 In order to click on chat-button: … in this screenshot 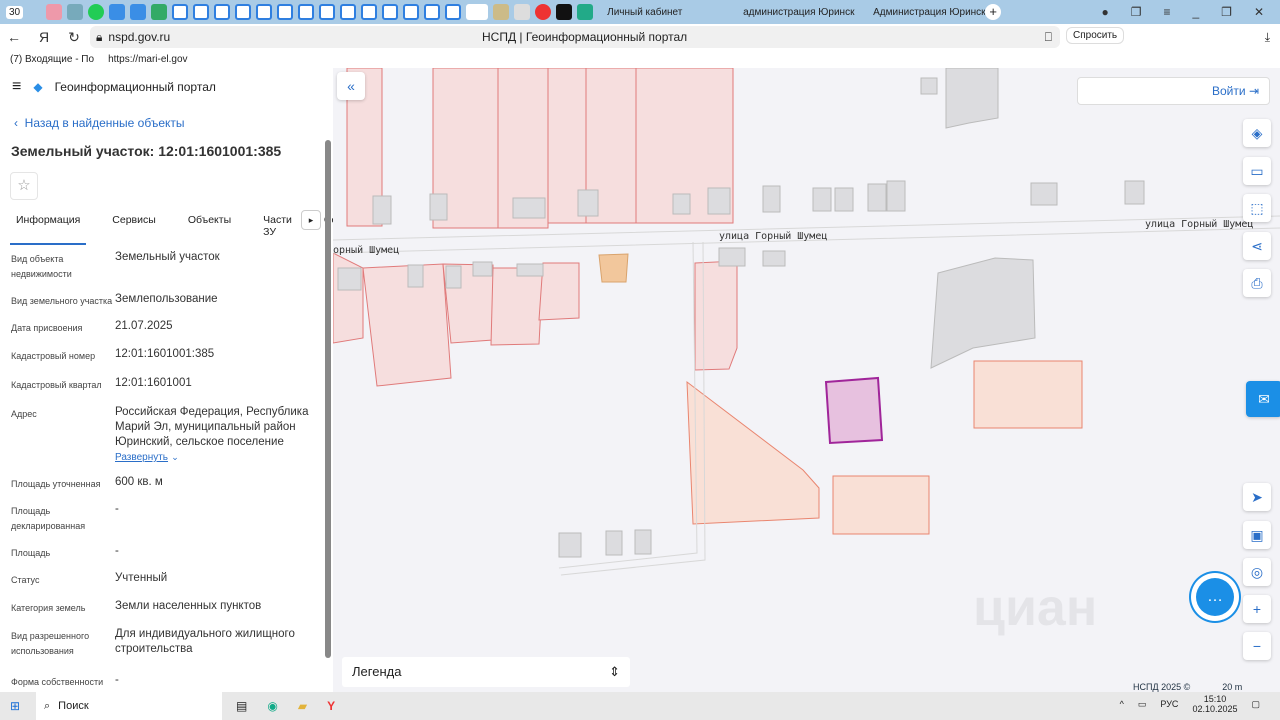, I will do `click(1215, 597)`.